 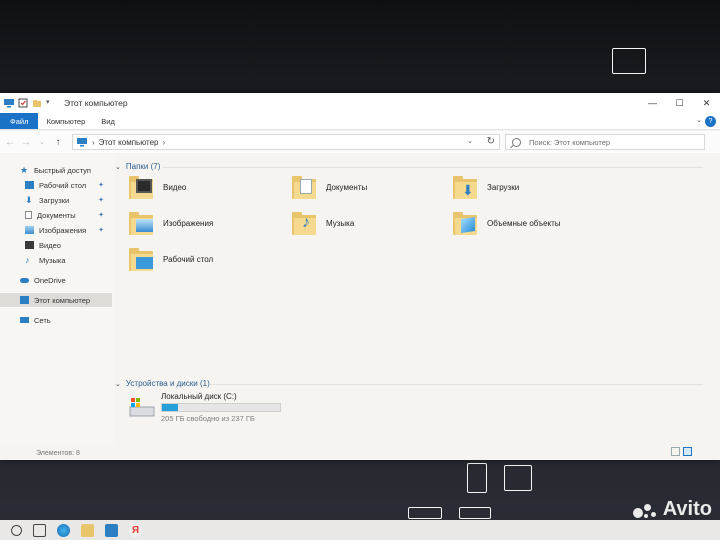 I want to click on sidebar-item-label: Документы, so click(x=56, y=215).